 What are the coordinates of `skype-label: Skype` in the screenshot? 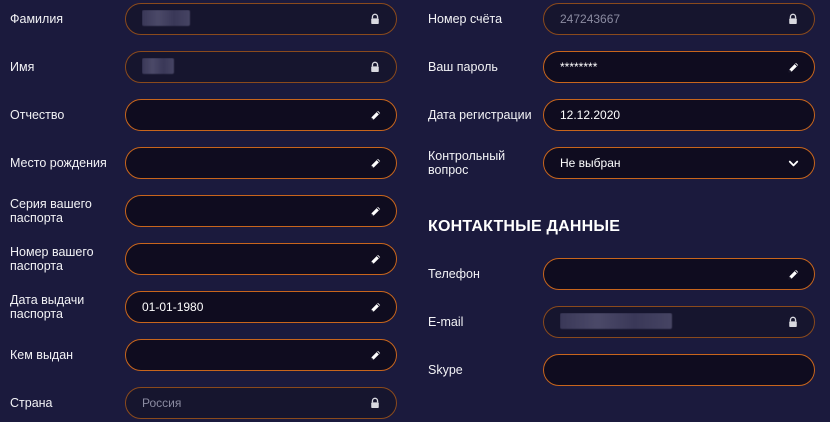 It's located at (445, 370).